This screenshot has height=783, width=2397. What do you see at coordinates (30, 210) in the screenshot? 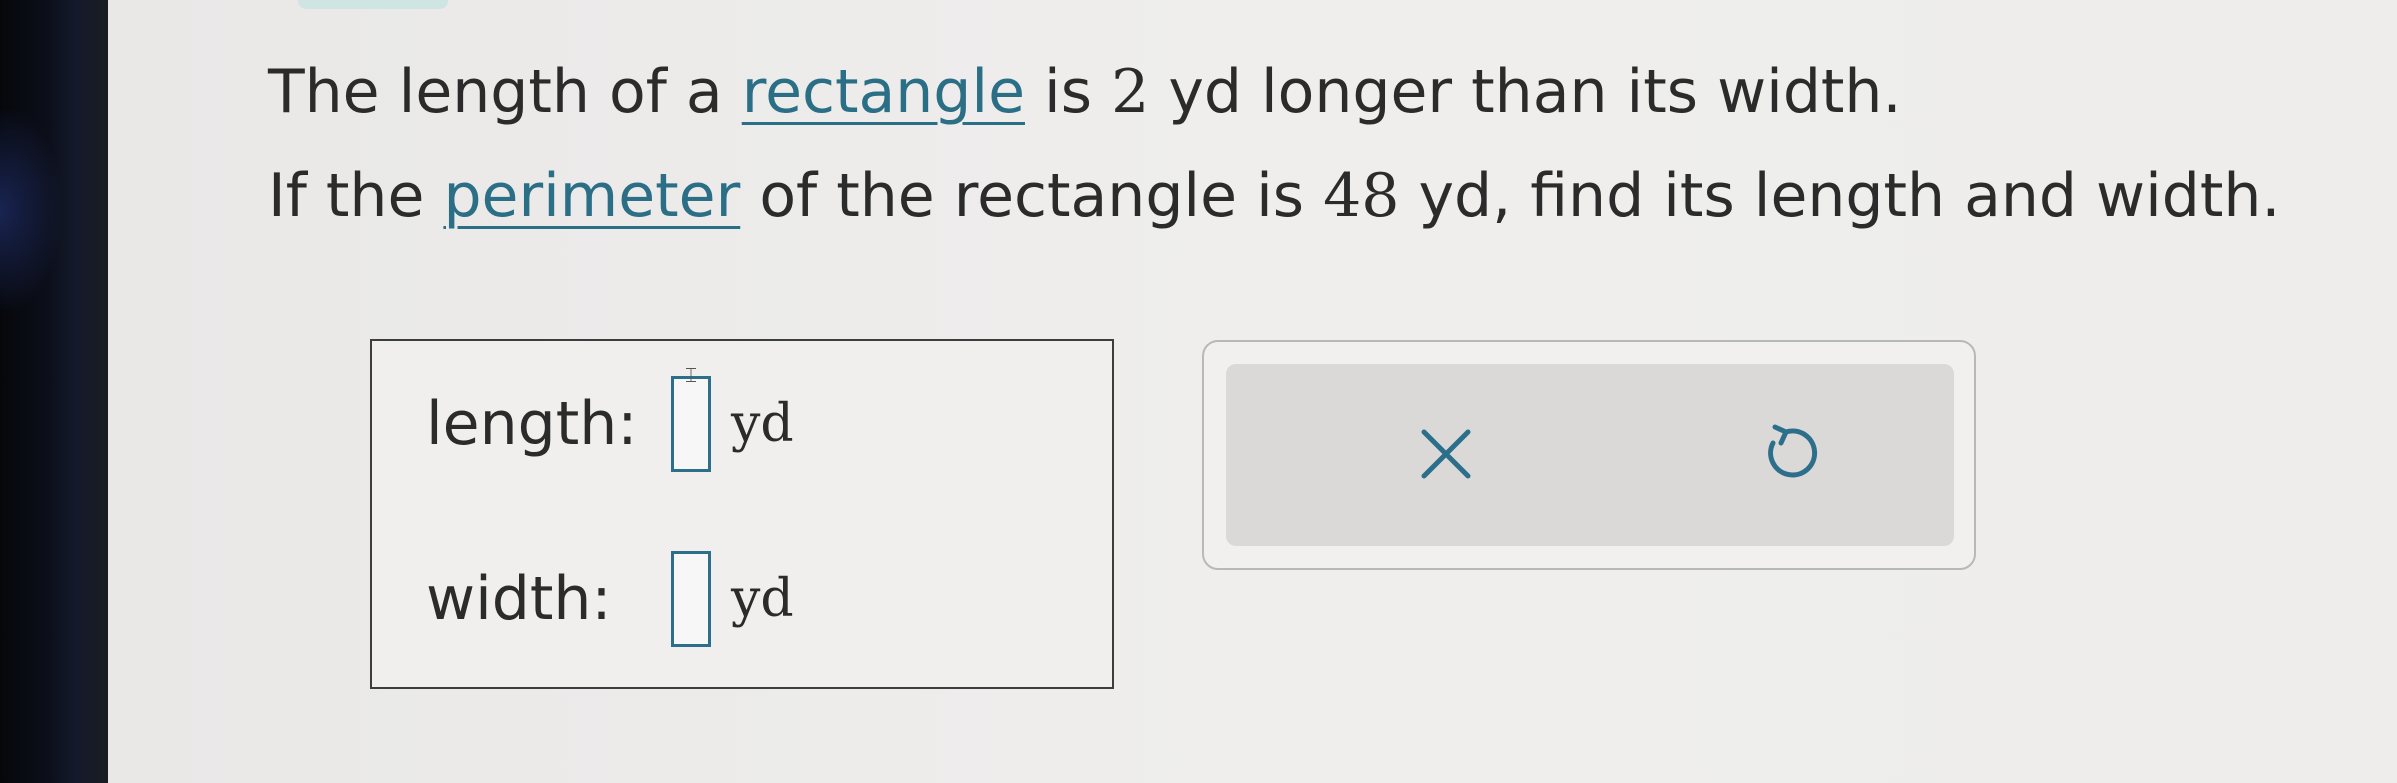
I see `bezel-glow` at bounding box center [30, 210].